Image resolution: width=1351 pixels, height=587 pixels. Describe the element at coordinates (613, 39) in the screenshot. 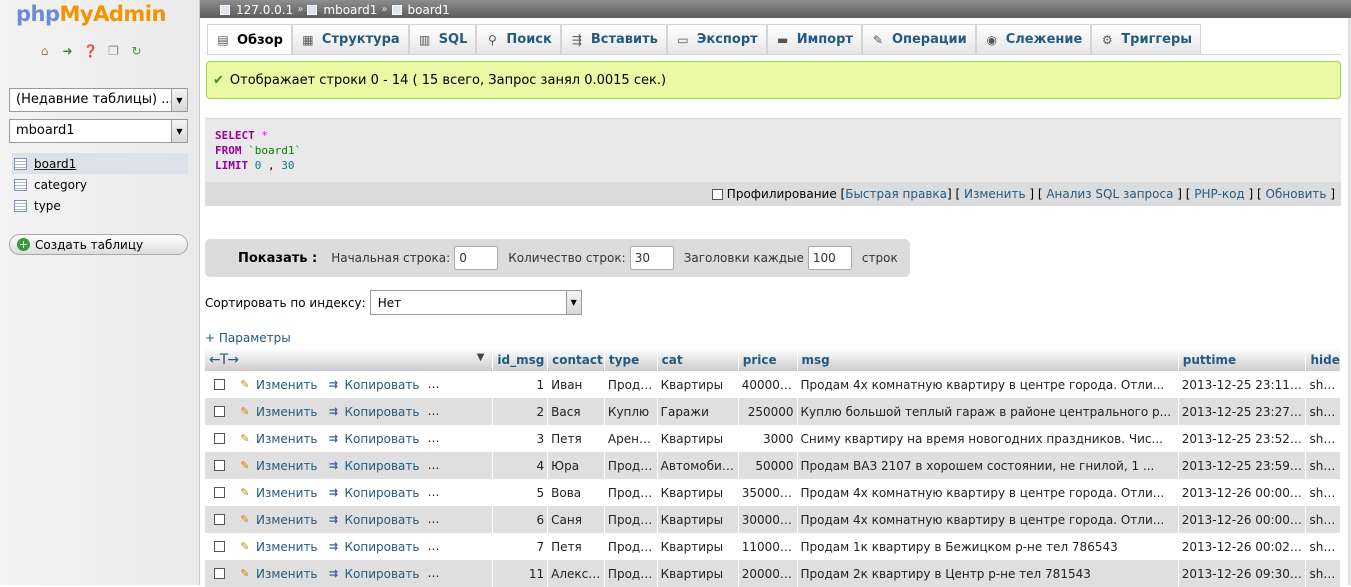

I see `tab-insert: ⇶ Вставить` at that location.